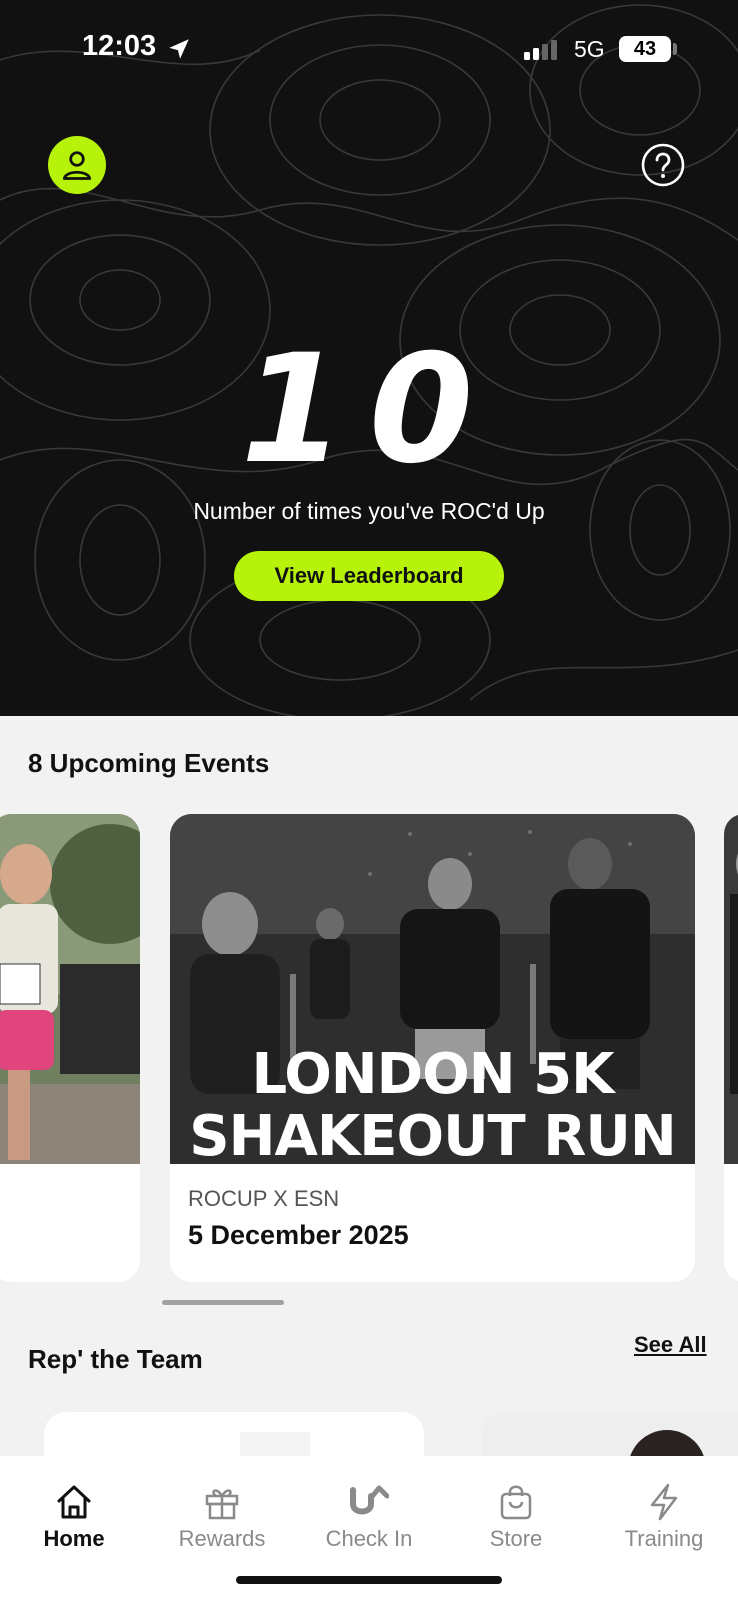 Image resolution: width=738 pixels, height=1600 pixels. I want to click on help-icon, so click(663, 165).